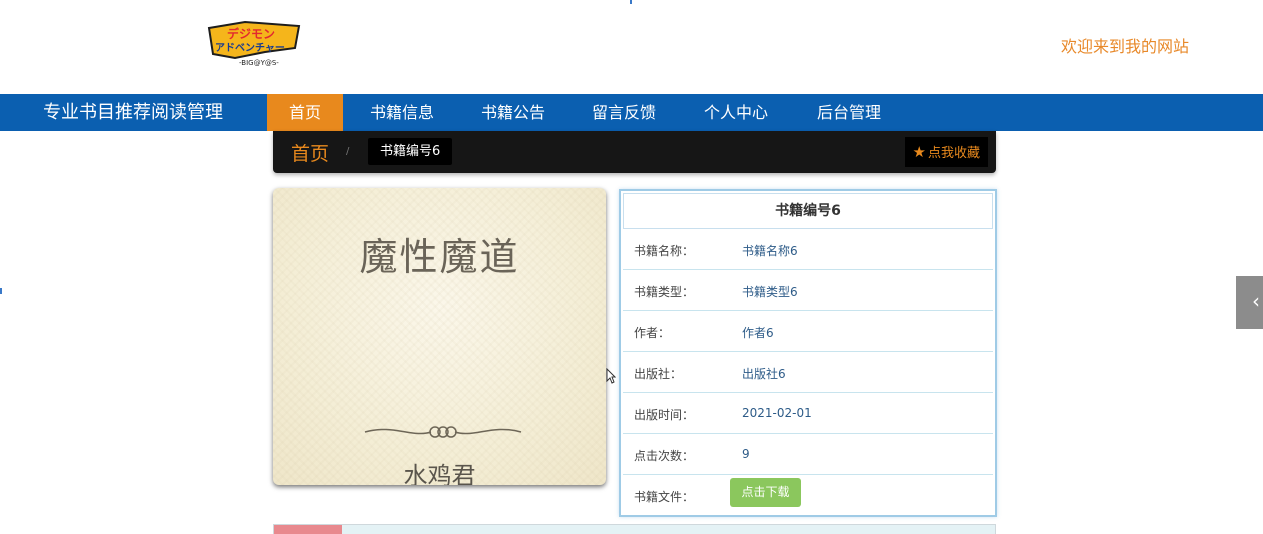 This screenshot has width=1263, height=534. Describe the element at coordinates (808, 331) in the screenshot. I see `detail-row: 作者： 作者6` at that location.